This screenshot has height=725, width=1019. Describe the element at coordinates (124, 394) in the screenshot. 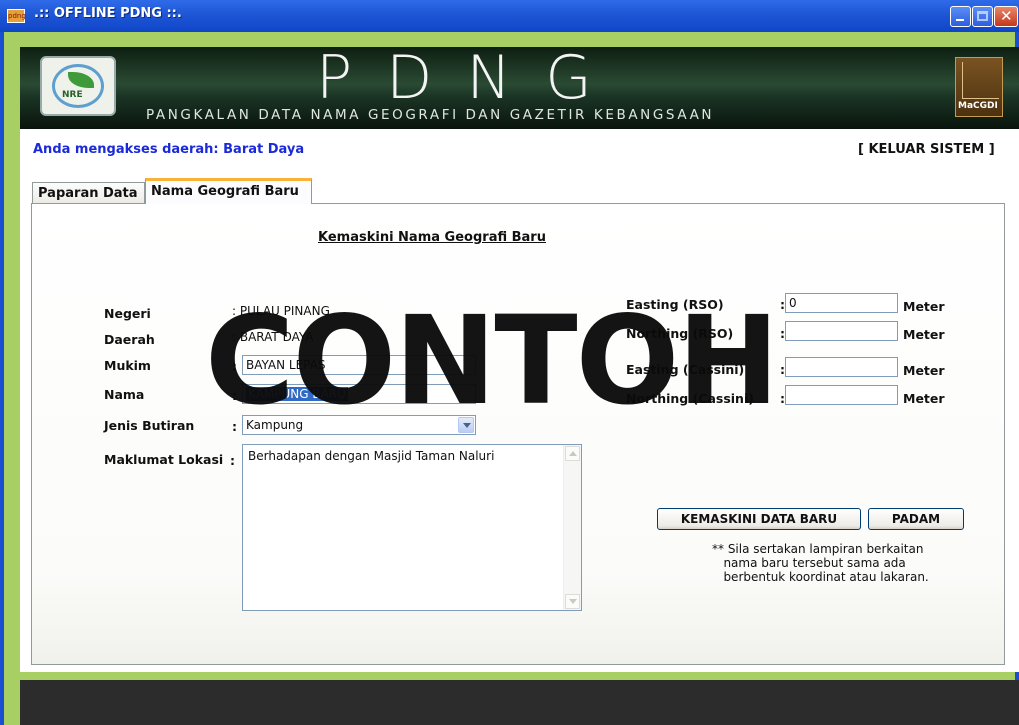

I see `nama-label: Nama` at that location.